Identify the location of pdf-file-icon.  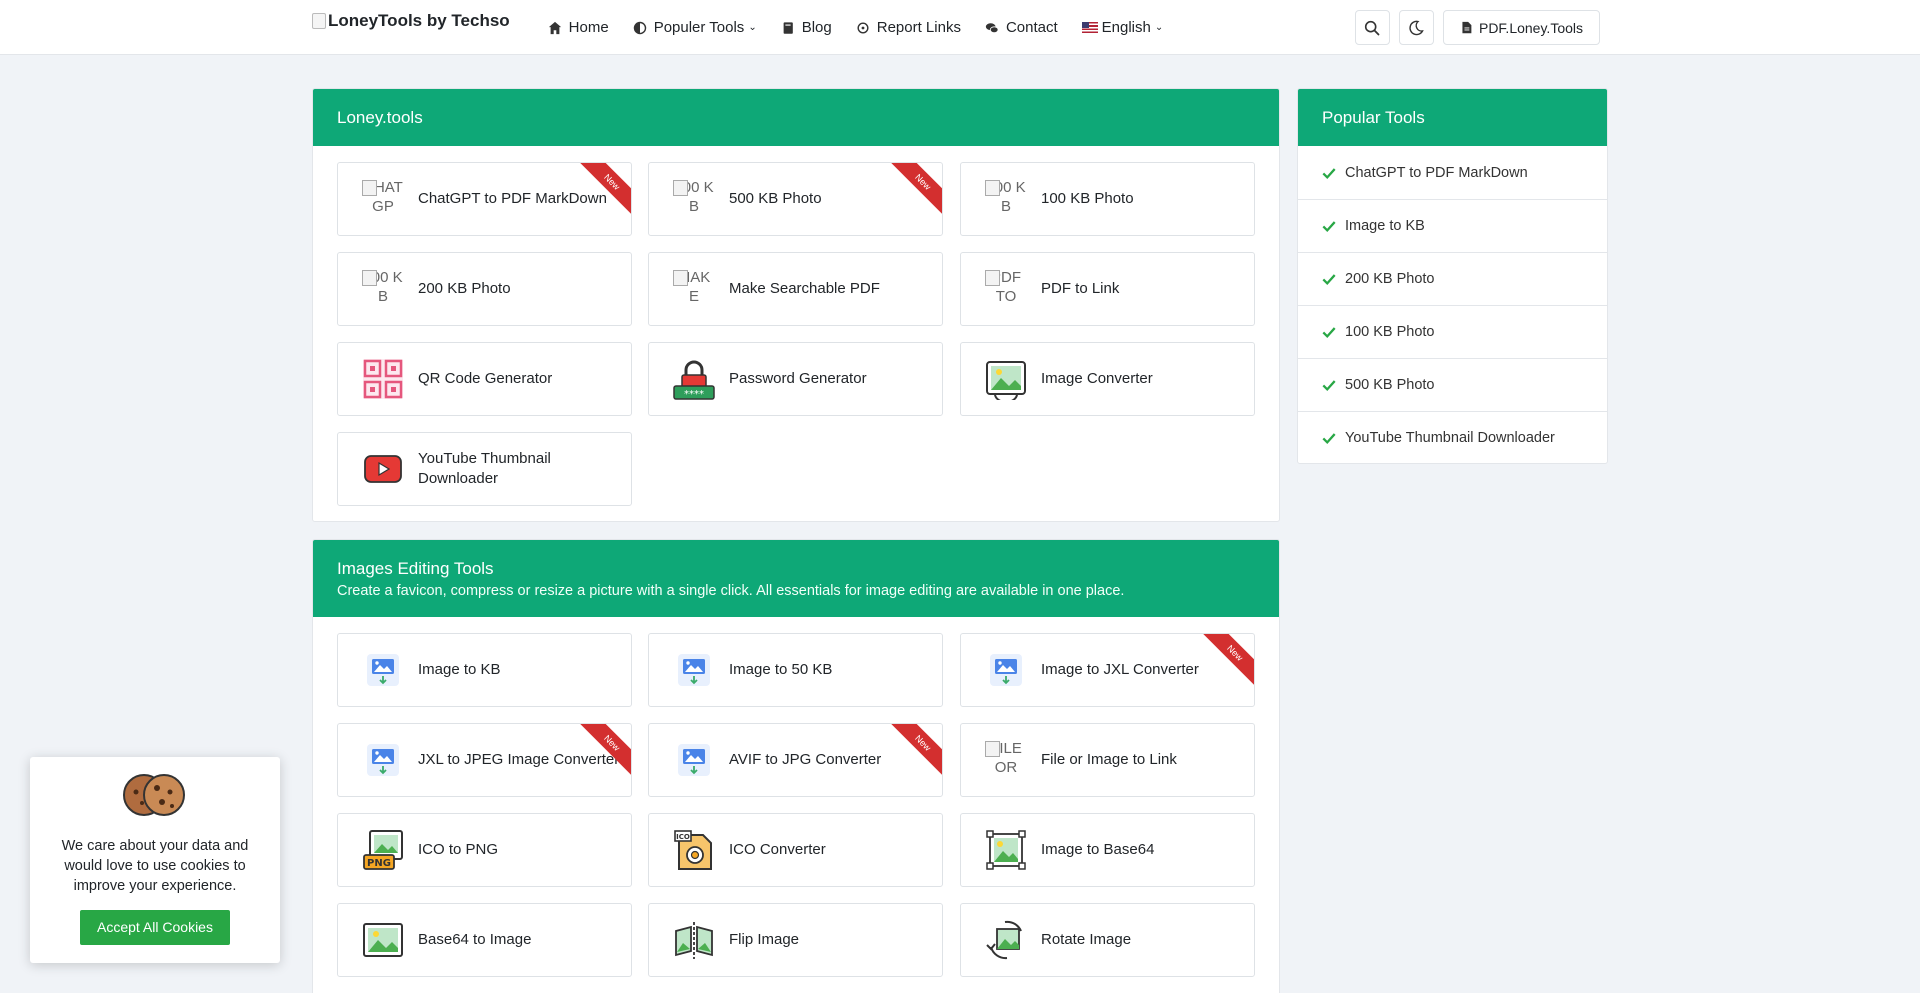
(1467, 27).